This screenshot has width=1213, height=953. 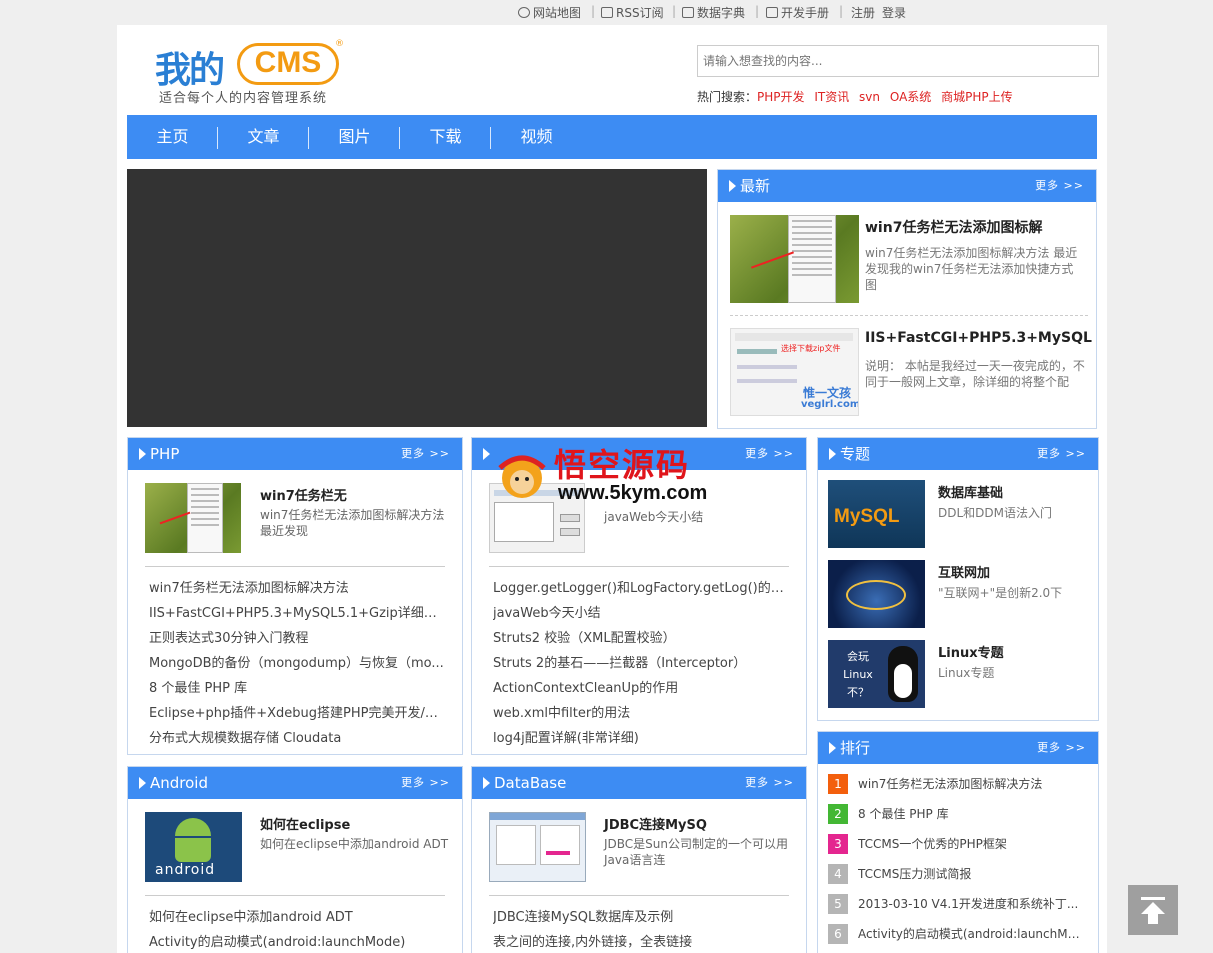 I want to click on list-item: Struts2 校验（XML配置校验）, so click(x=642, y=638).